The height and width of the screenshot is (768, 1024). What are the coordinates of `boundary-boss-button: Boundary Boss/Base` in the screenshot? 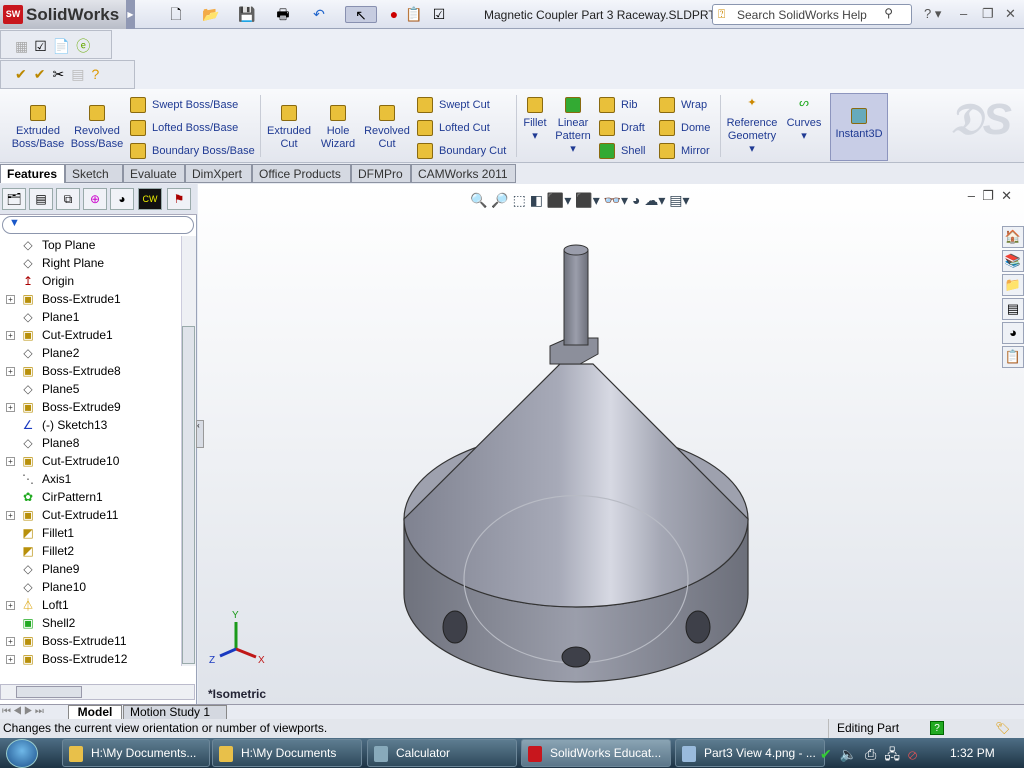 It's located at (192, 151).